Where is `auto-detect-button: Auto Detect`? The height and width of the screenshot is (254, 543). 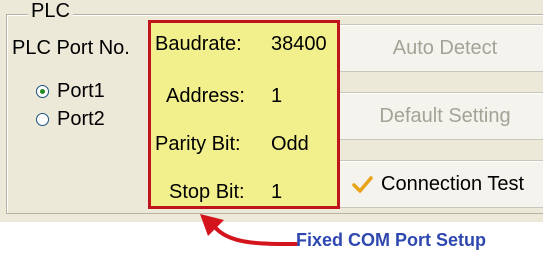
auto-detect-button: Auto Detect is located at coordinates (440, 48).